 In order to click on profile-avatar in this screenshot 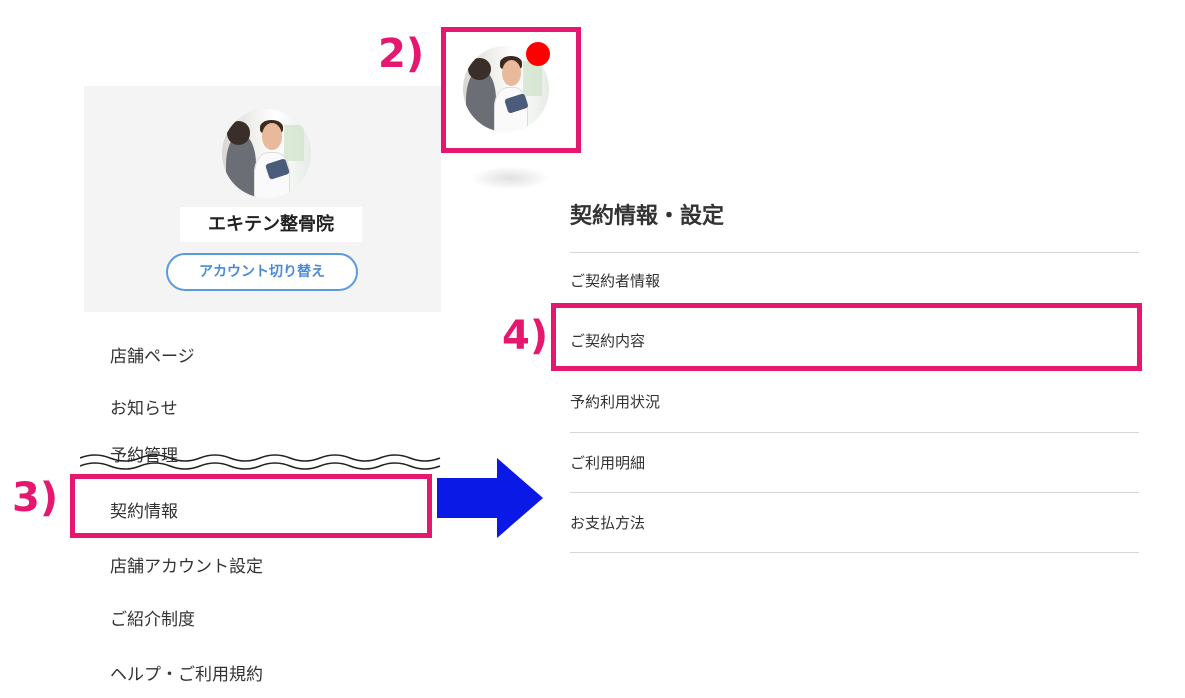, I will do `click(266, 153)`.